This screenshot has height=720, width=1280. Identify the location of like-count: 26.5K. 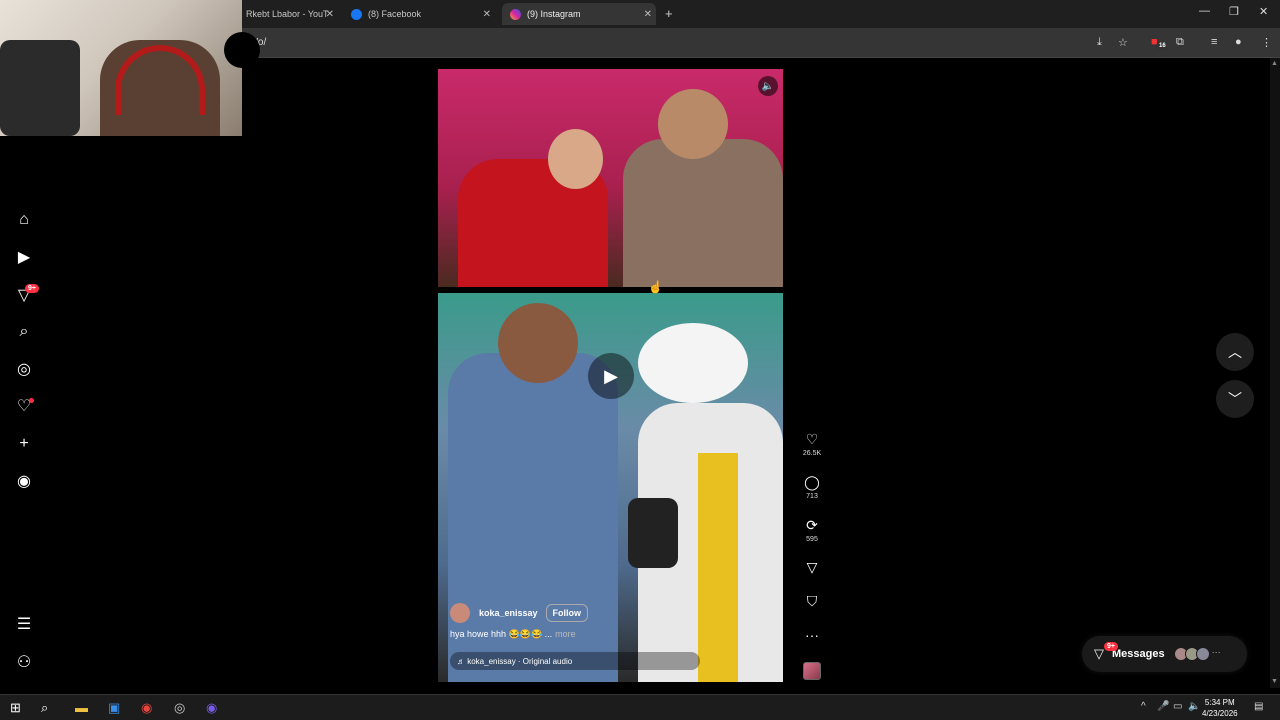
(812, 453).